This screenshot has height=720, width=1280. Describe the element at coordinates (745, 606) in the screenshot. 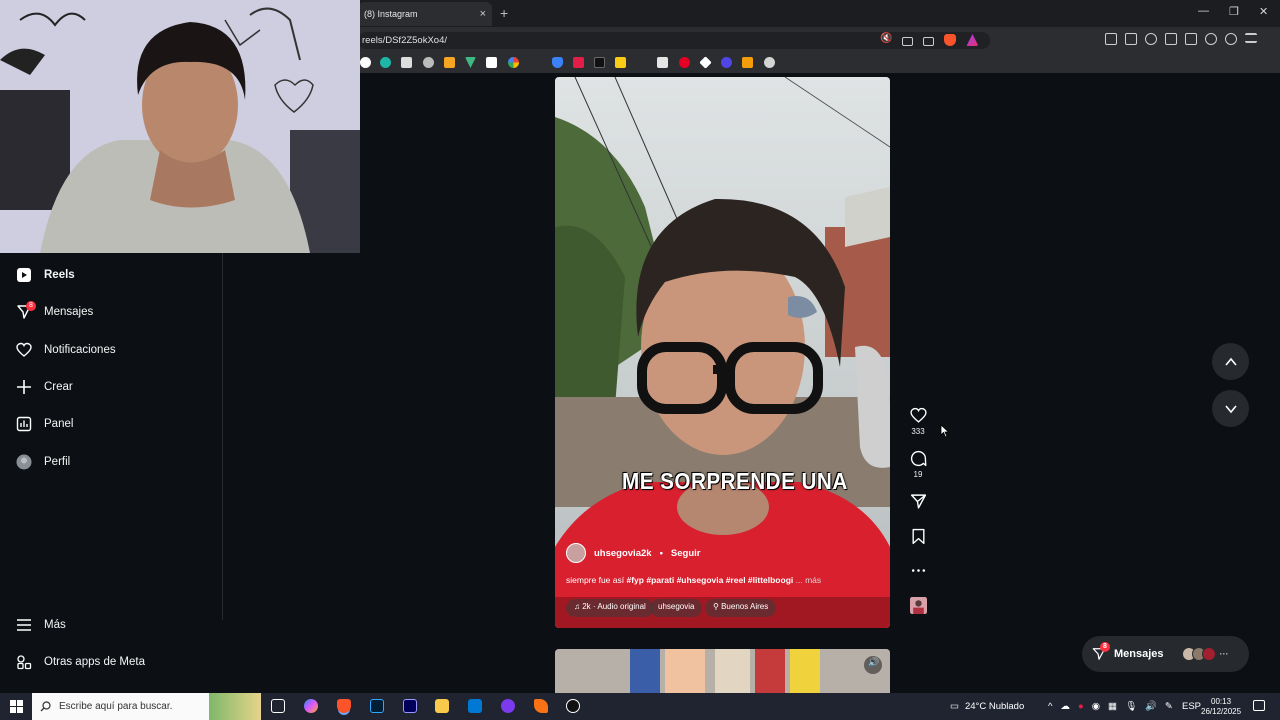

I see `location-label: Buenos Aires` at that location.